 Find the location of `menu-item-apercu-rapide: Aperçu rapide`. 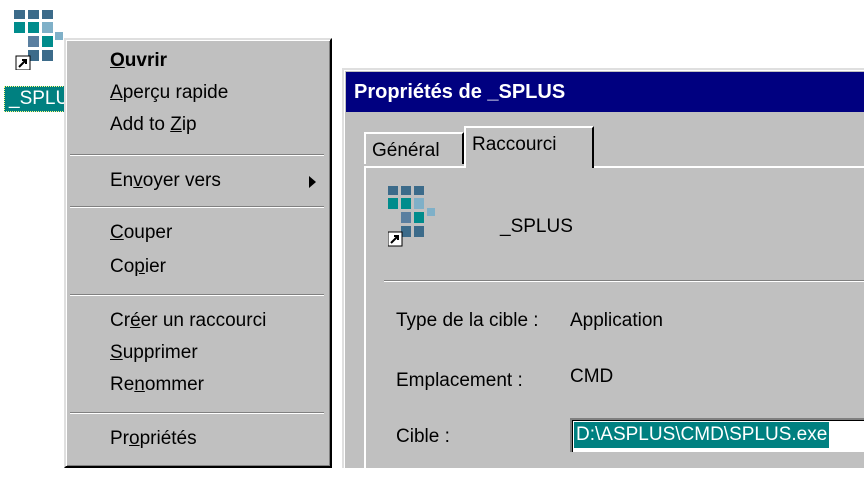

menu-item-apercu-rapide: Aperçu rapide is located at coordinates (198, 93).